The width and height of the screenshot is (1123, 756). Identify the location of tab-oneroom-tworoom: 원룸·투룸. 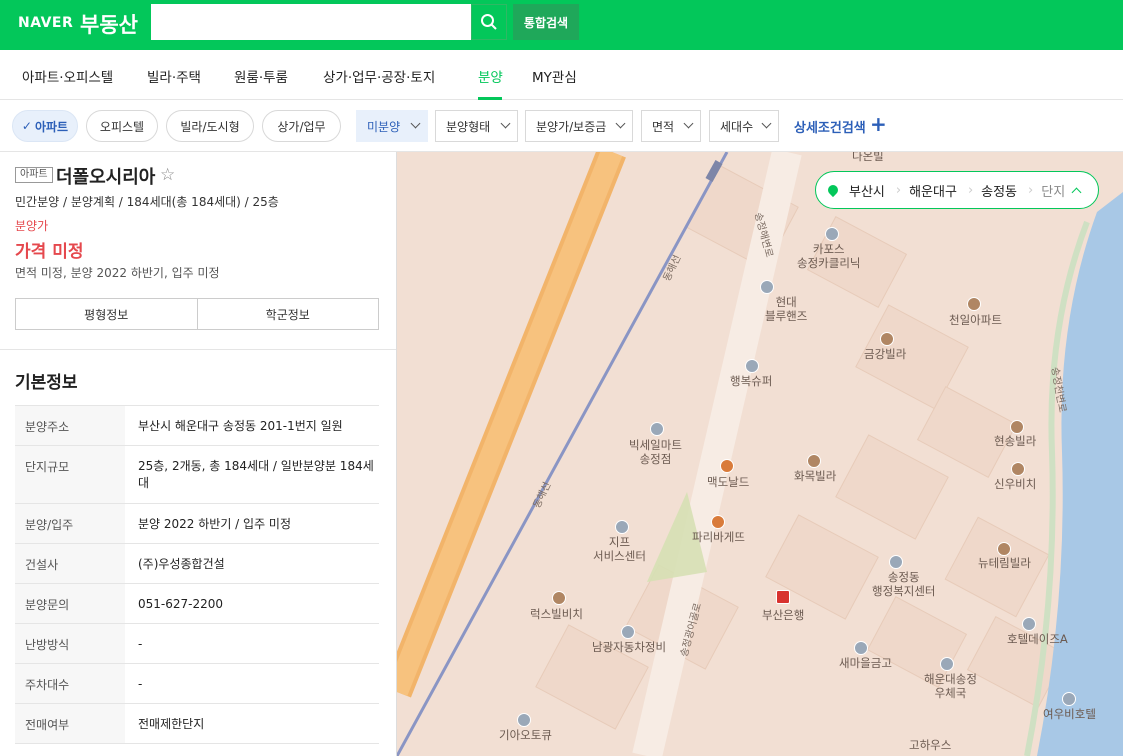
(261, 76).